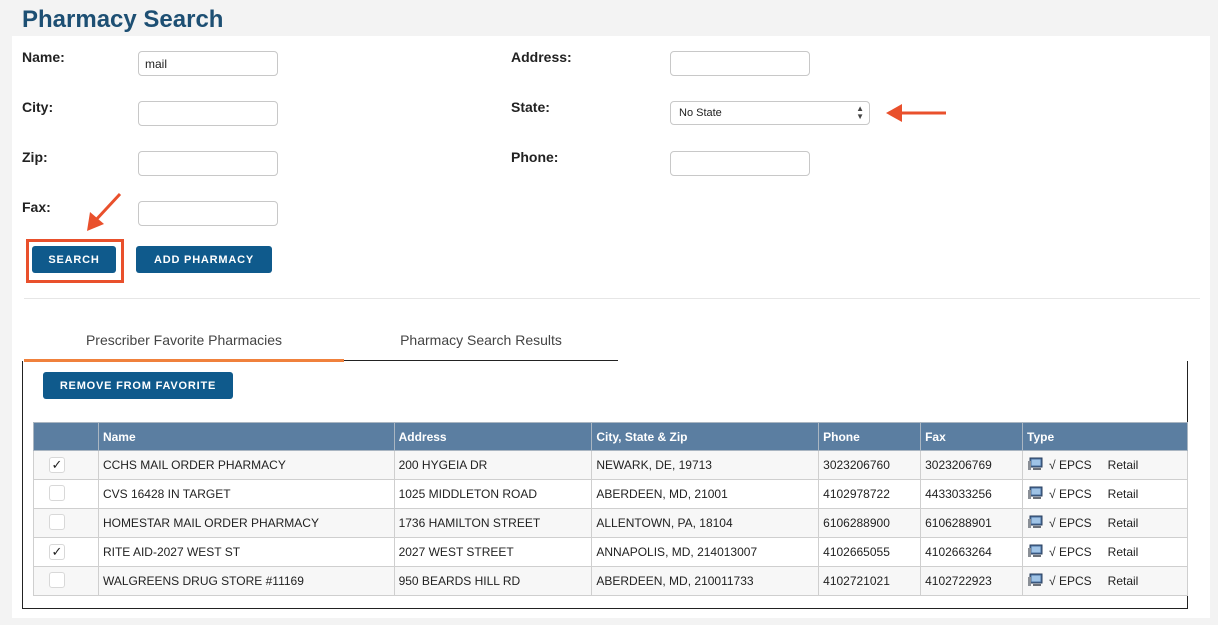 Image resolution: width=1218 pixels, height=625 pixels. Describe the element at coordinates (493, 494) in the screenshot. I see `address-cell: 1025 MIDDLETON ROAD` at that location.